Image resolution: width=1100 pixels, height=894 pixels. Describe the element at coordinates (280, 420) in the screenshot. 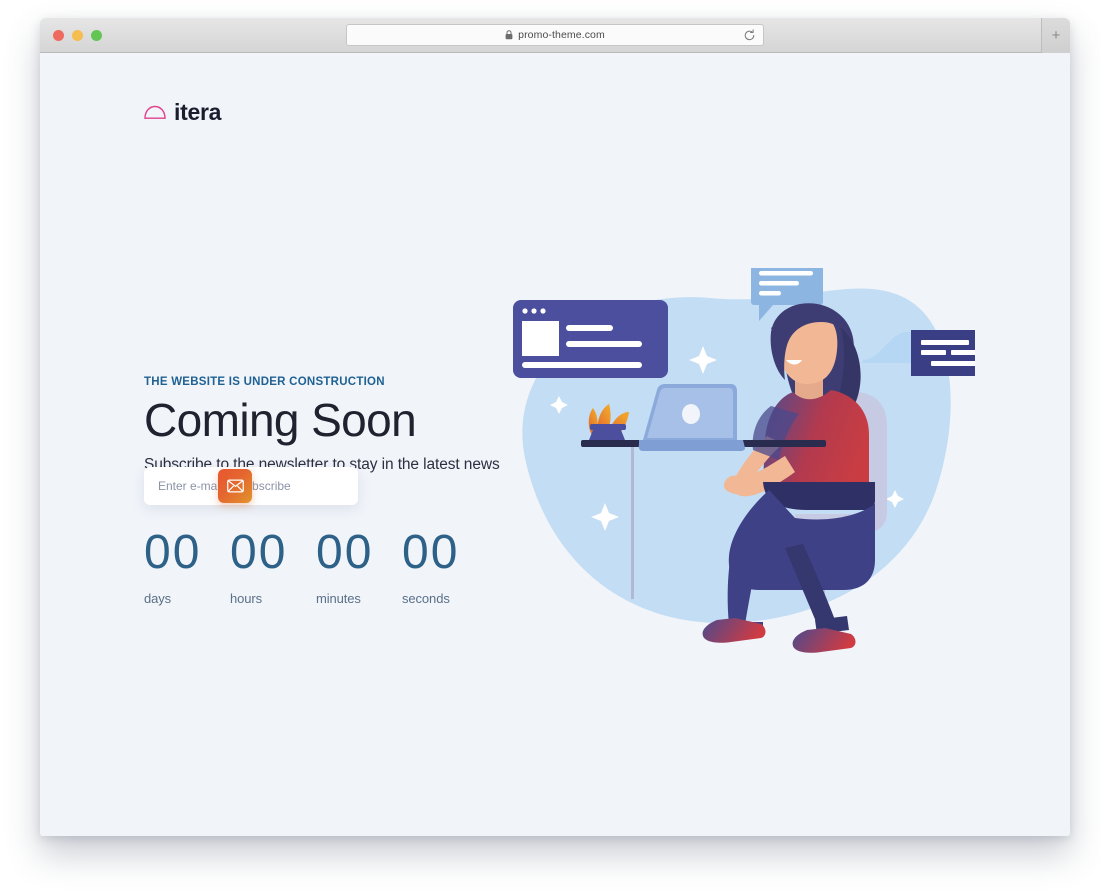

I see `page-title: Coming Soon` at that location.